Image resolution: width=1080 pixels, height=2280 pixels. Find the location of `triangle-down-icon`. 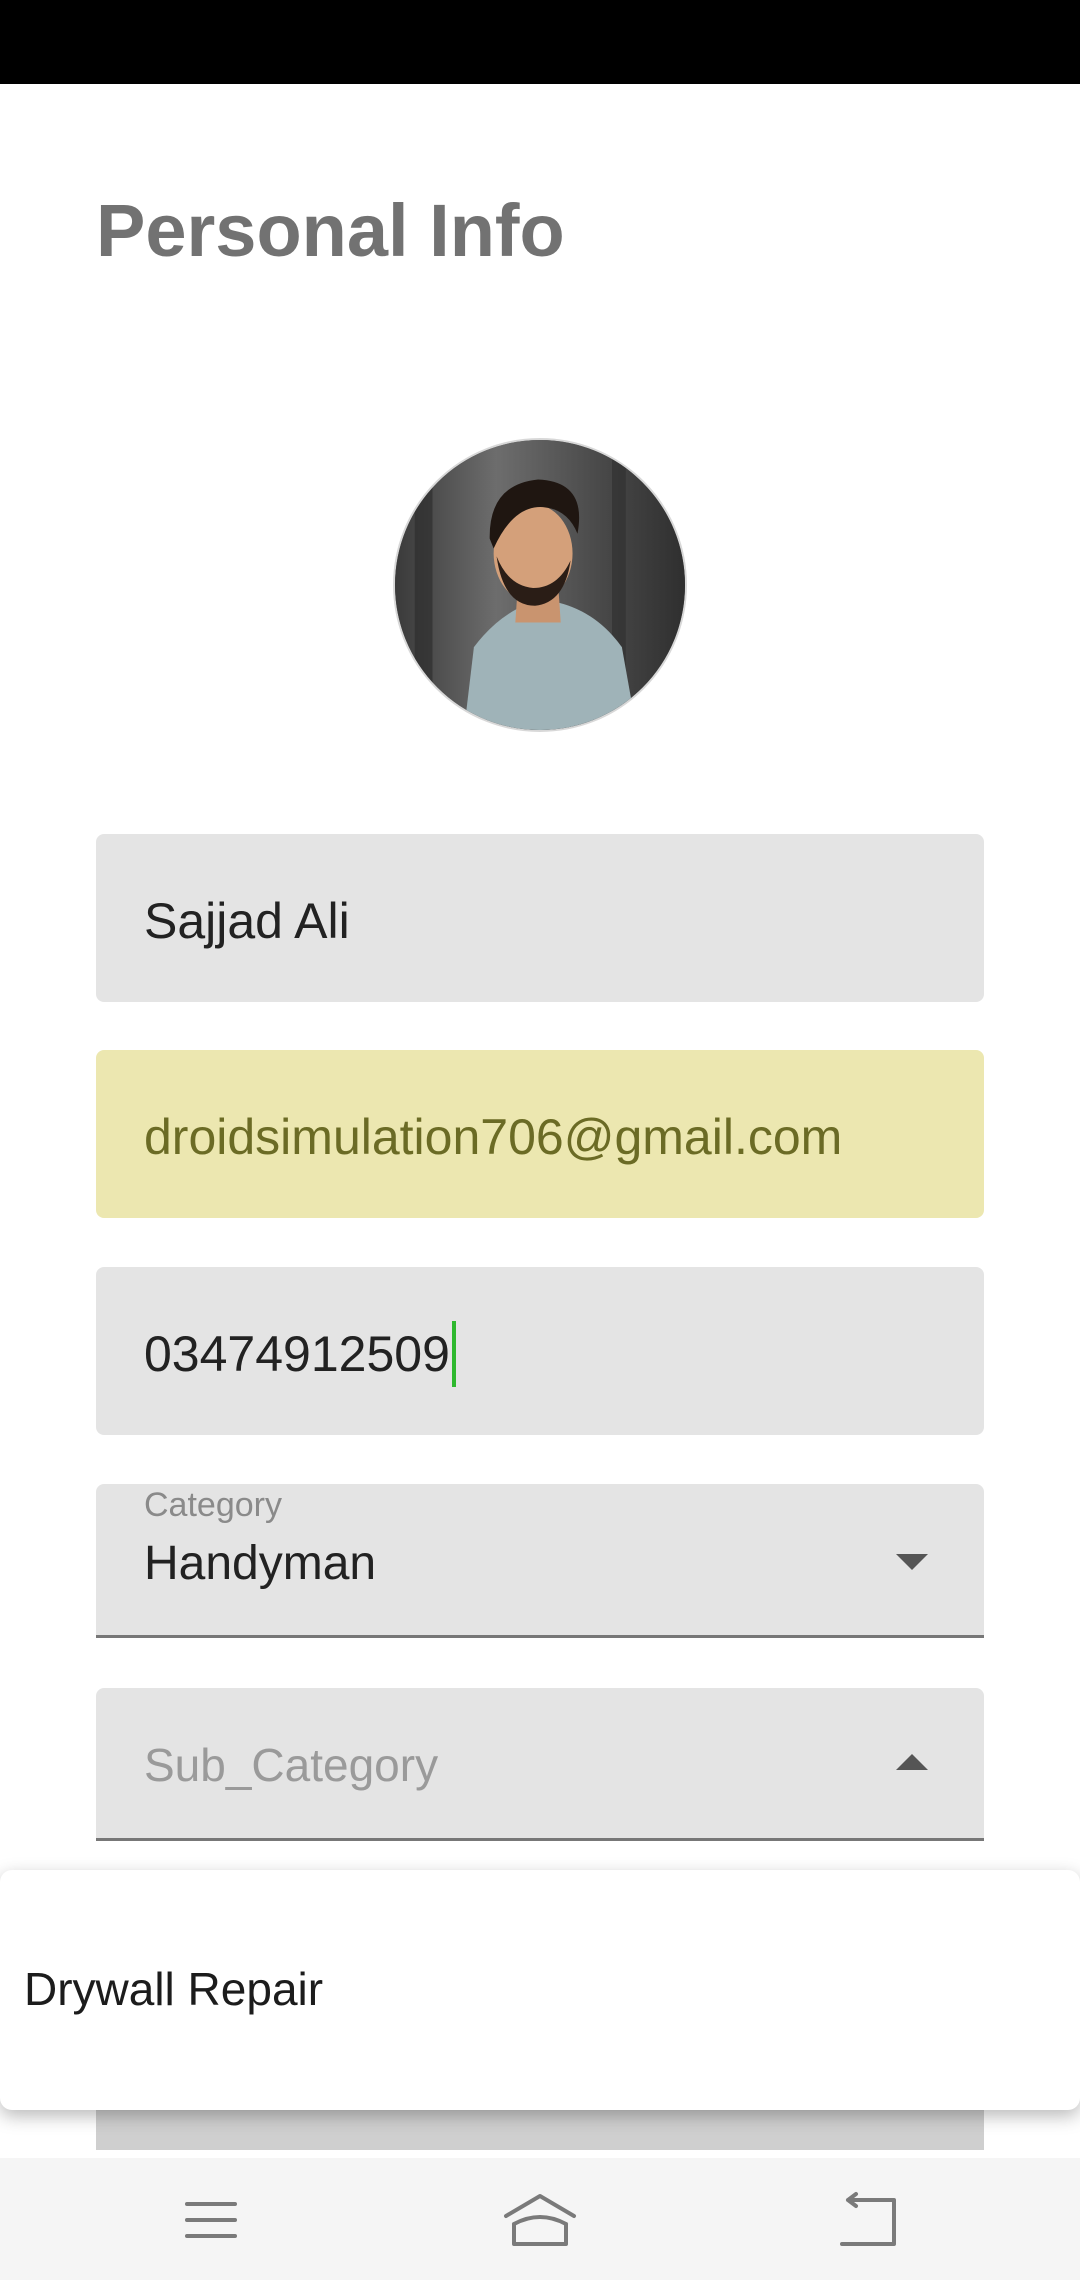

triangle-down-icon is located at coordinates (912, 1562).